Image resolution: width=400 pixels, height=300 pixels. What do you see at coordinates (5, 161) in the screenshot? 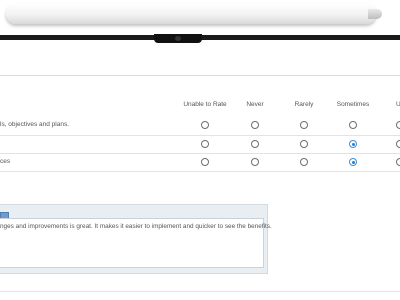
I see `question-label: ces` at bounding box center [5, 161].